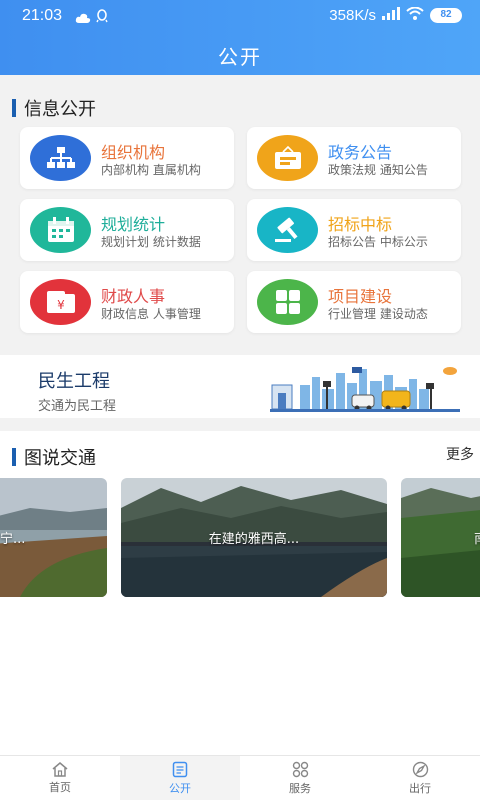 This screenshot has width=480, height=800. Describe the element at coordinates (60, 787) in the screenshot. I see `tab-label: 首页` at that location.